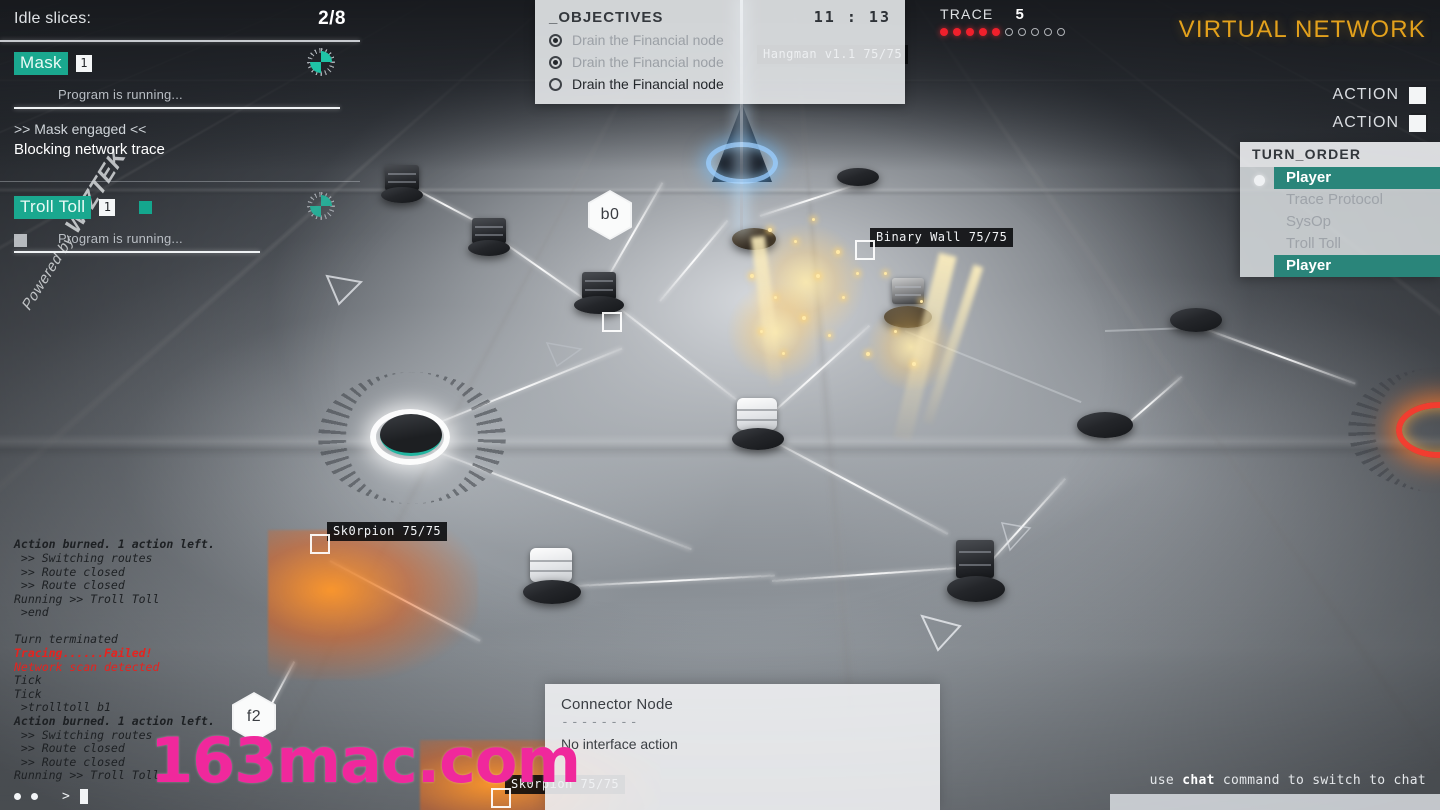  What do you see at coordinates (89, 149) in the screenshot?
I see `program-message: Blocking network trace` at bounding box center [89, 149].